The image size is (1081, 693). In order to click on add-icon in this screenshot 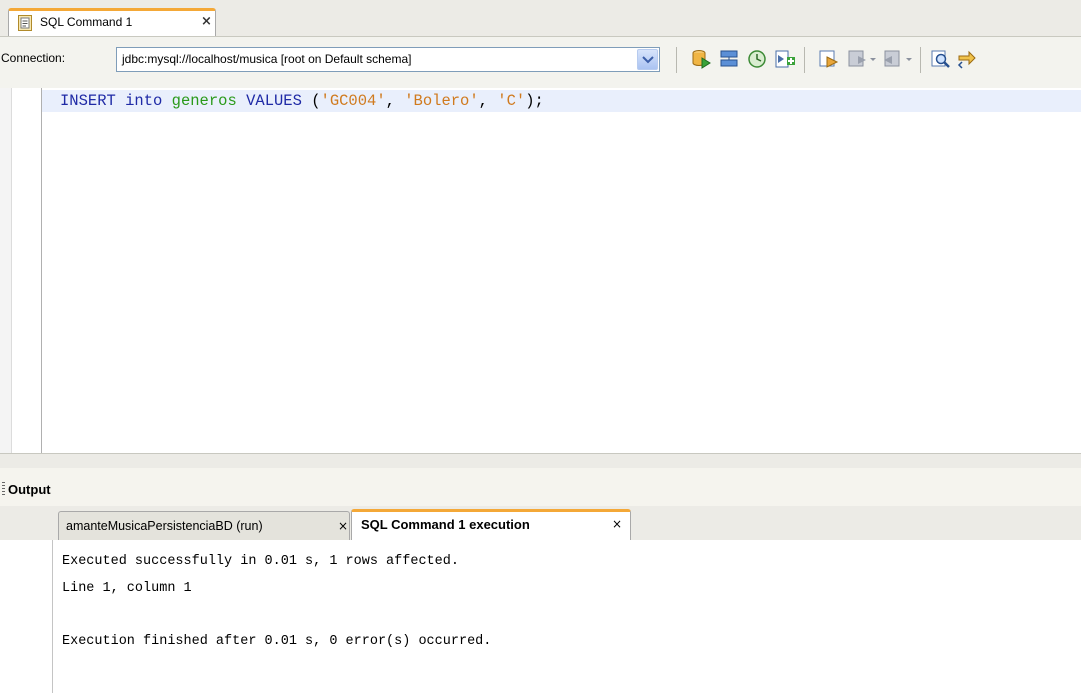, I will do `click(785, 59)`.